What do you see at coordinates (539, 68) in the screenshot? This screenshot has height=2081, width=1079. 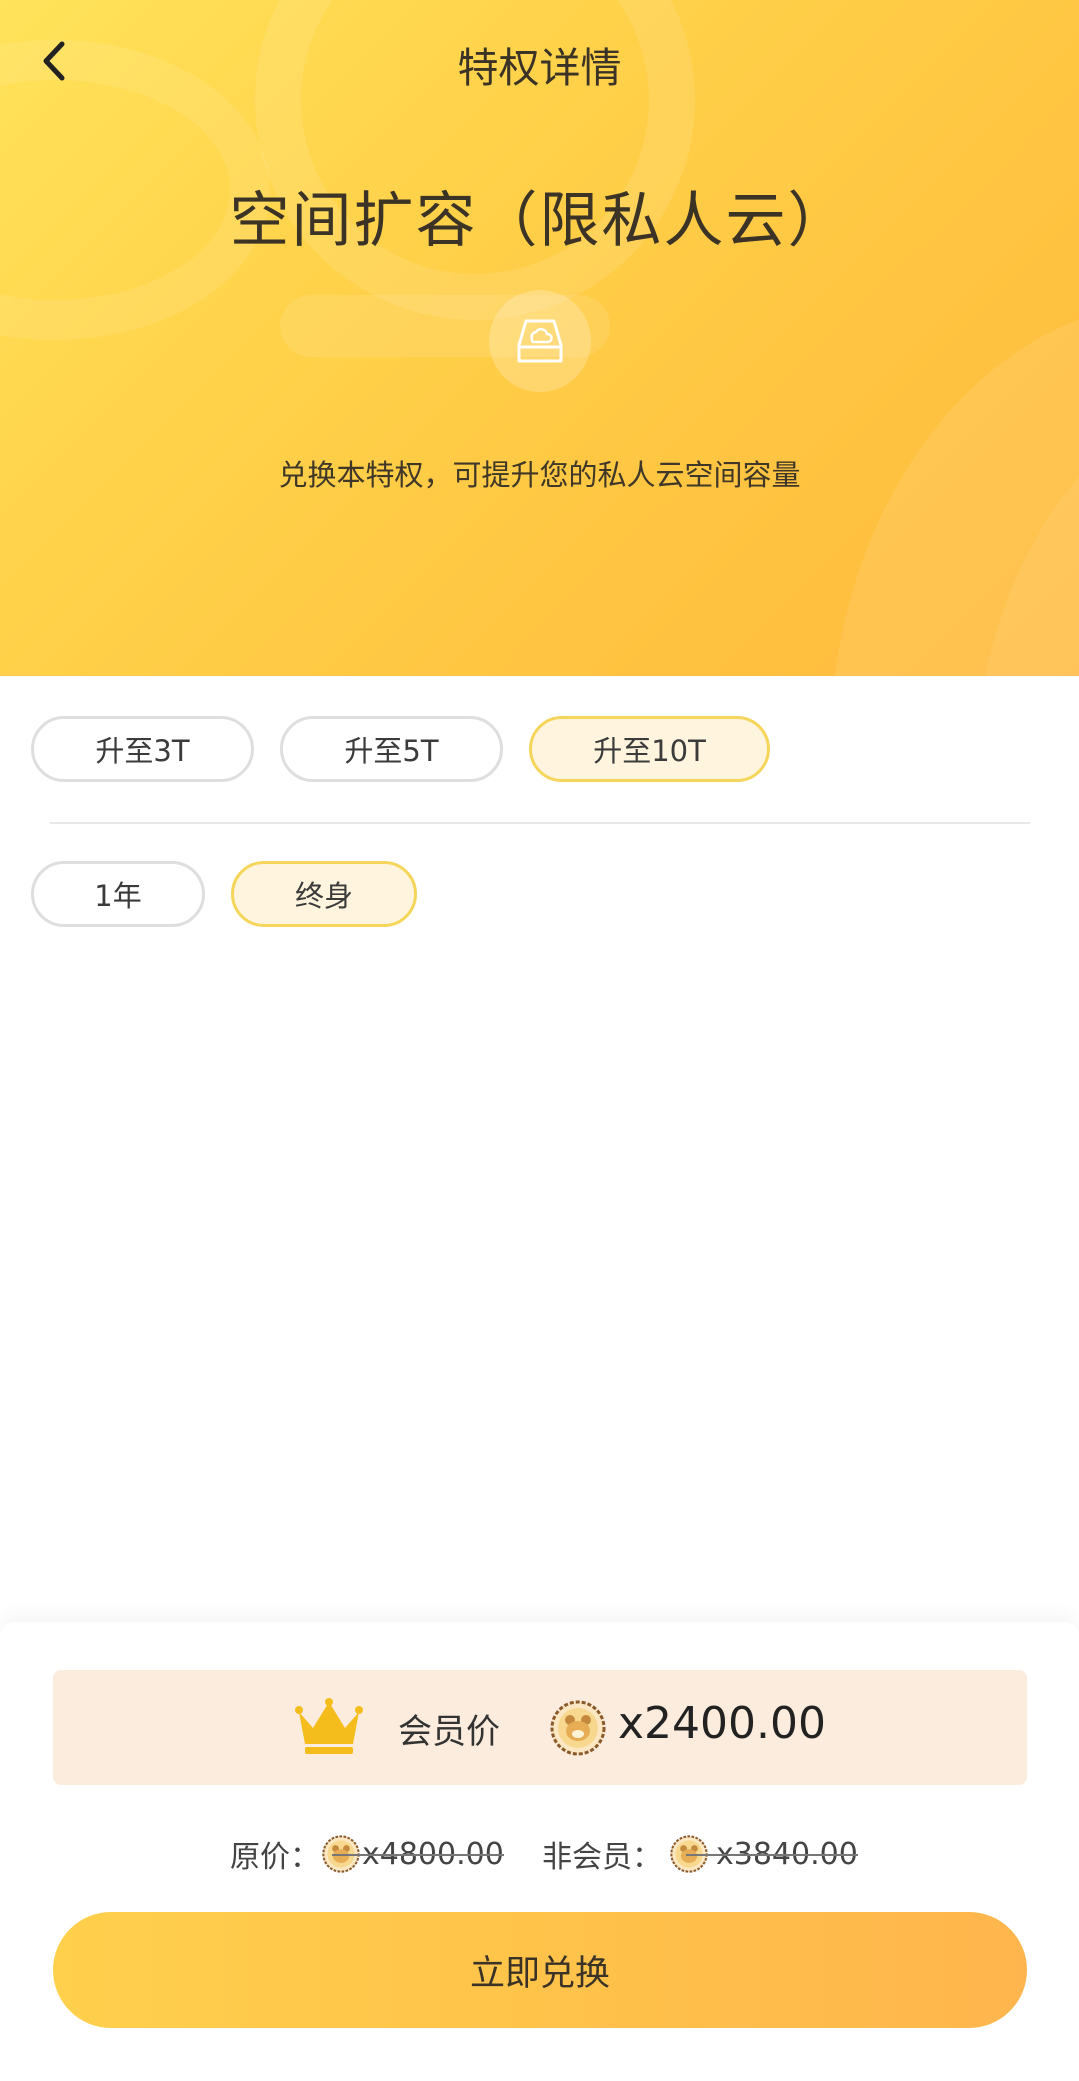 I see `page-title: 特权详情` at bounding box center [539, 68].